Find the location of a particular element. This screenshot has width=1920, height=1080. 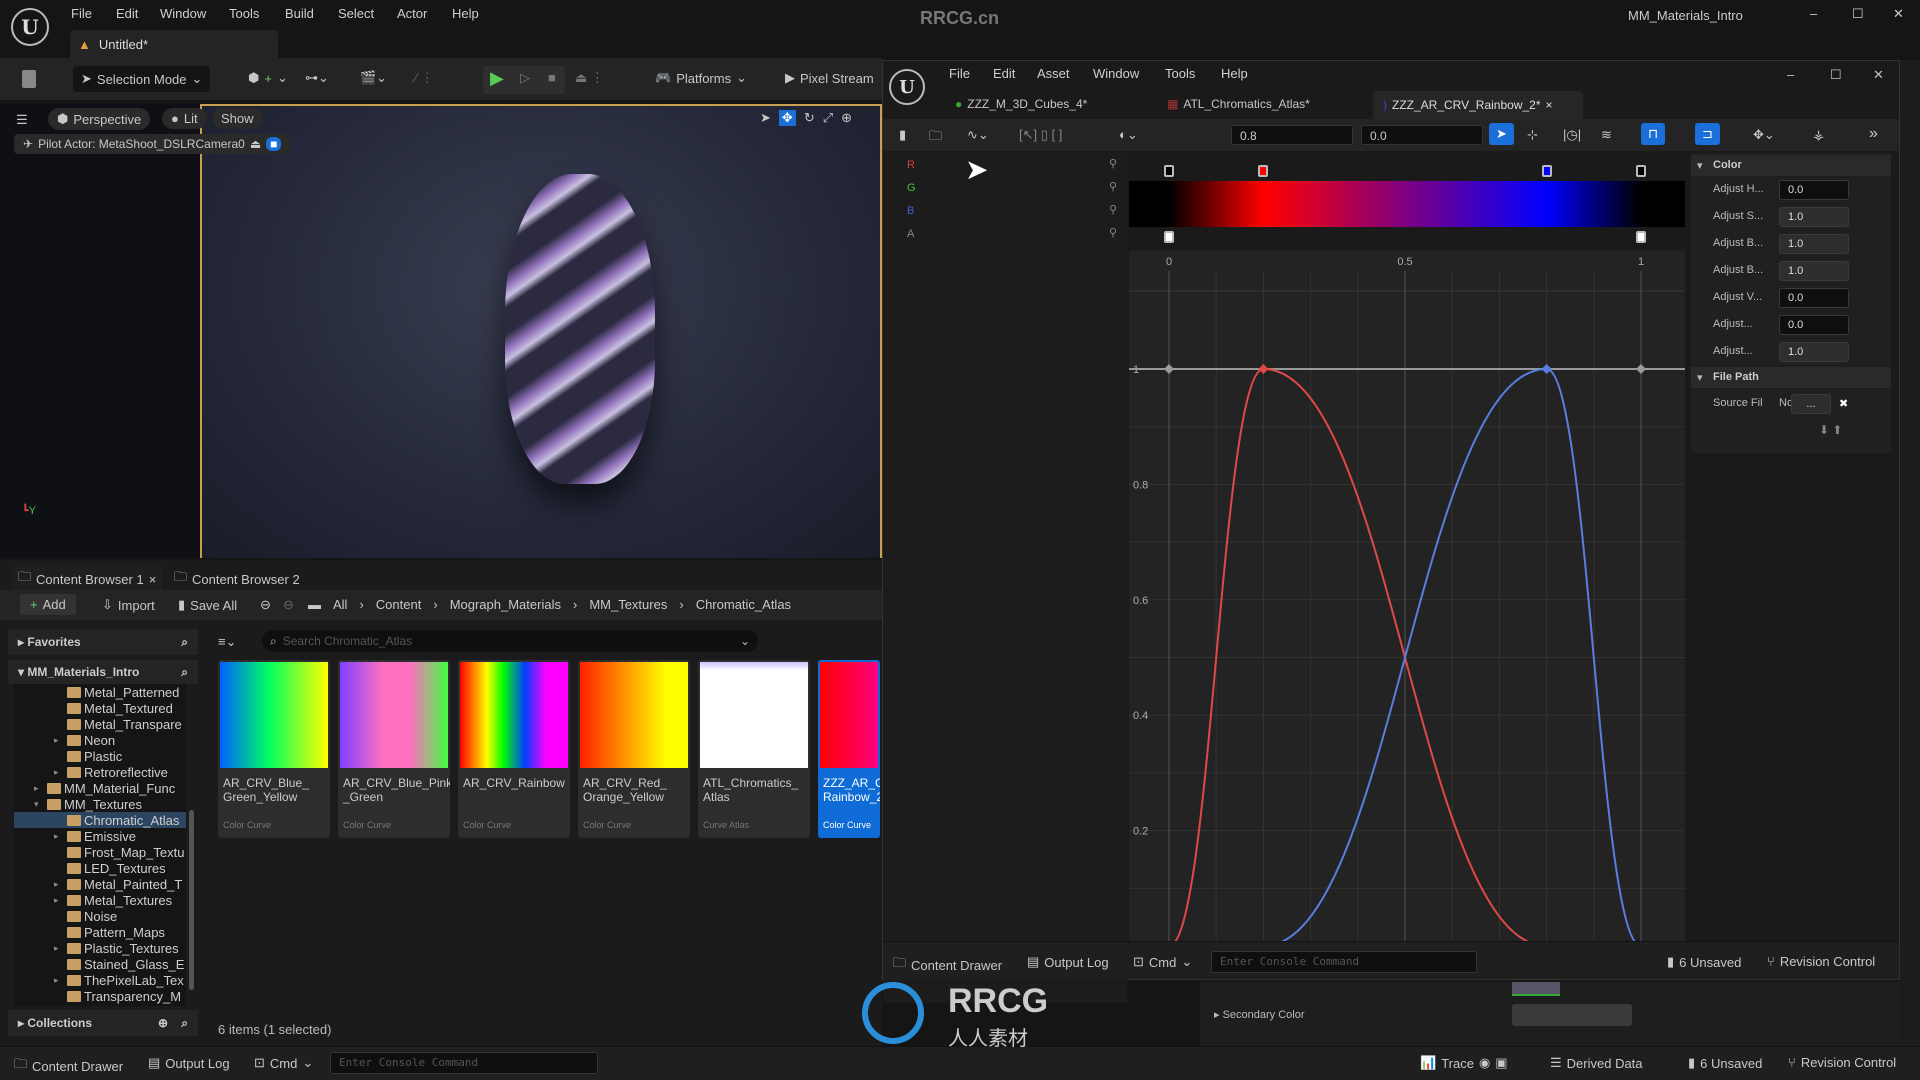

step-button: ▷ is located at coordinates (525, 78).